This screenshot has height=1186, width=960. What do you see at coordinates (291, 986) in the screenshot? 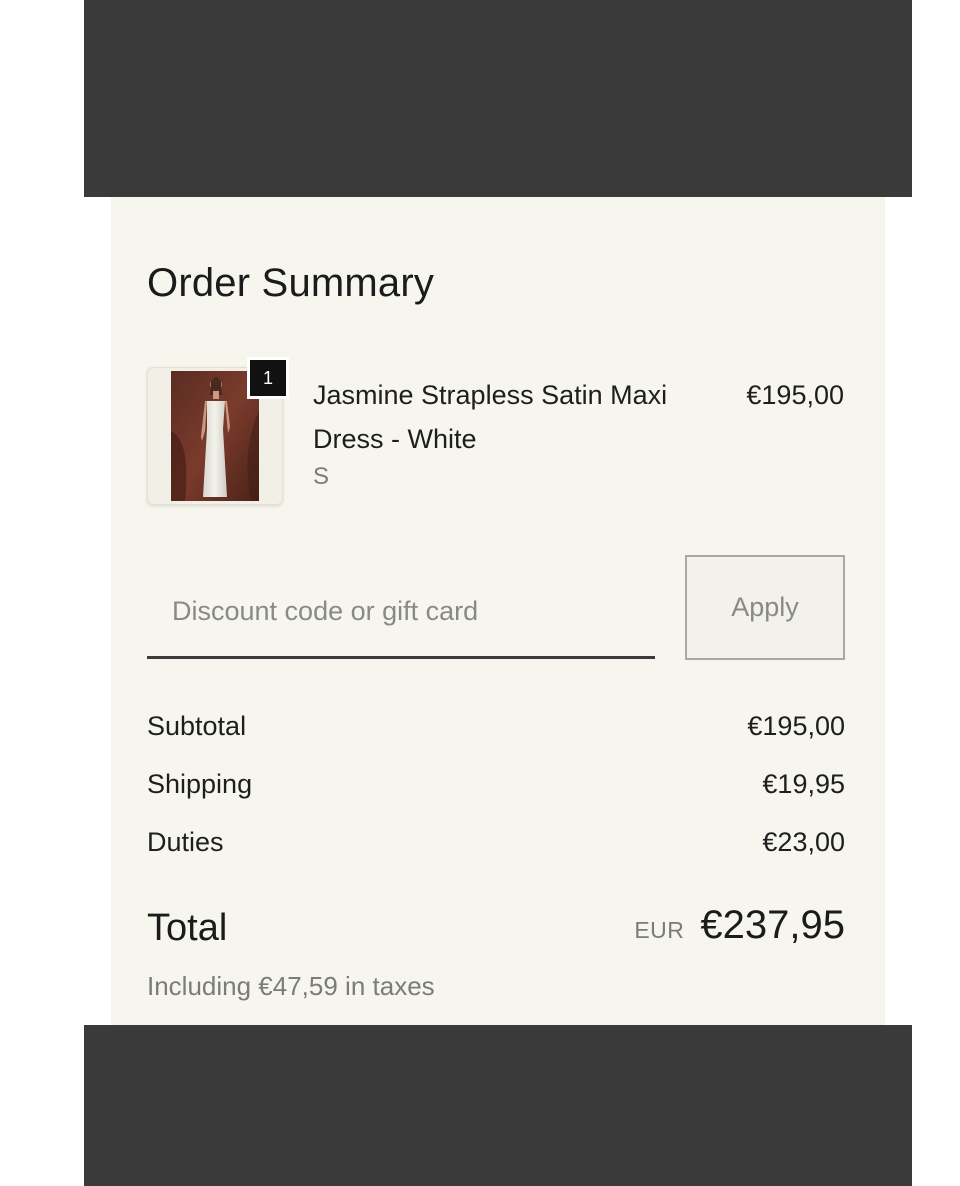
I see `taxes-note: Including €47,59 in taxes` at bounding box center [291, 986].